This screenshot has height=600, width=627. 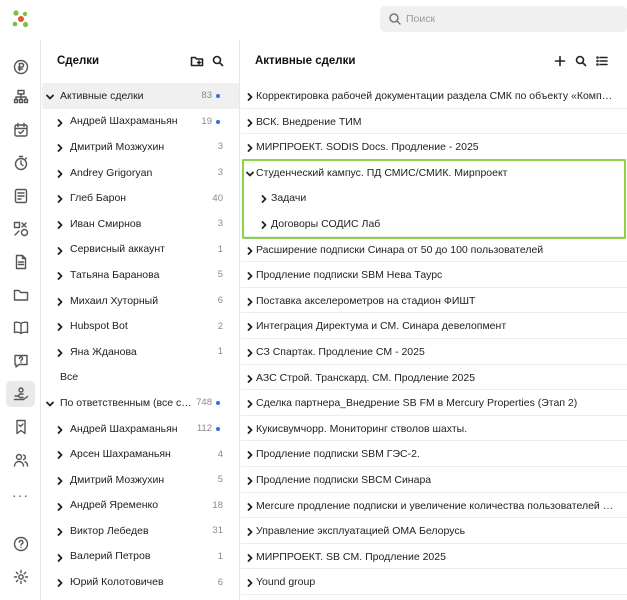 I want to click on deal-subitem: Задачи, so click(x=434, y=198).